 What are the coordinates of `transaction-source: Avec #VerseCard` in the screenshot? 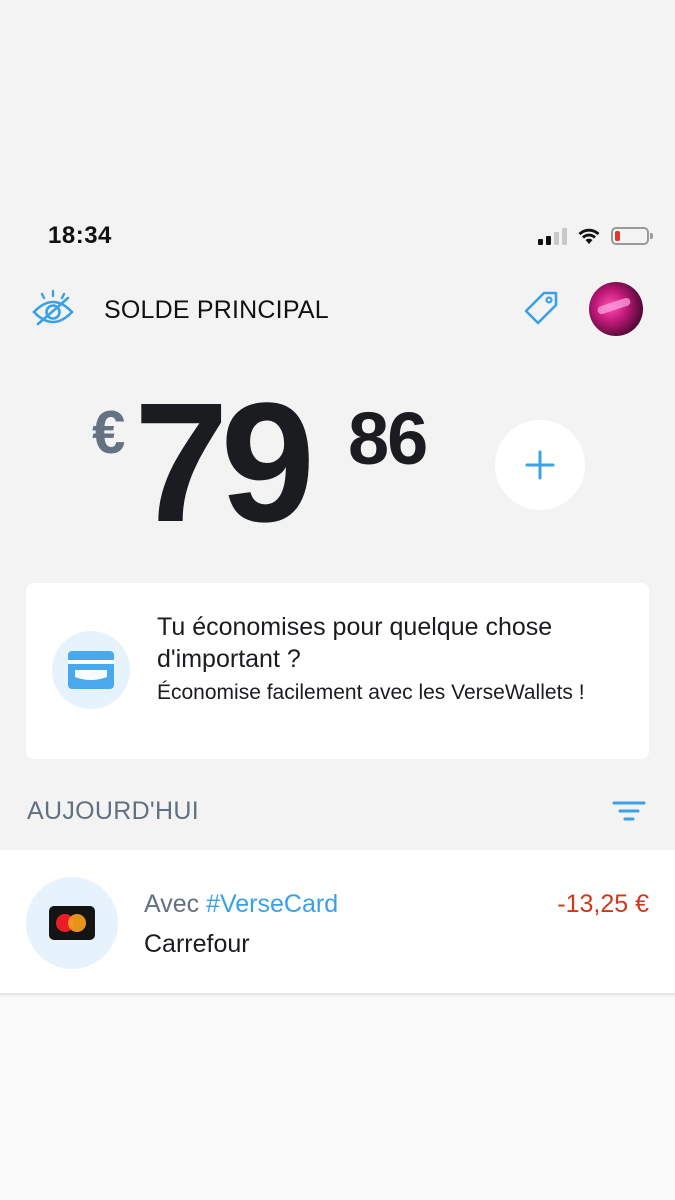 It's located at (241, 904).